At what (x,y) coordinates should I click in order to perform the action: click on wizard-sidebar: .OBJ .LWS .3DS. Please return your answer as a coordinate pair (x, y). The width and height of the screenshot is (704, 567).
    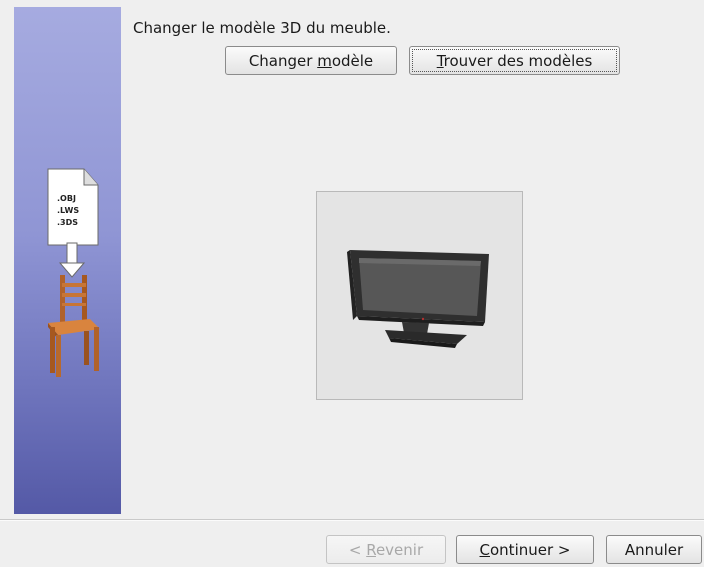
    Looking at the image, I should click on (67, 260).